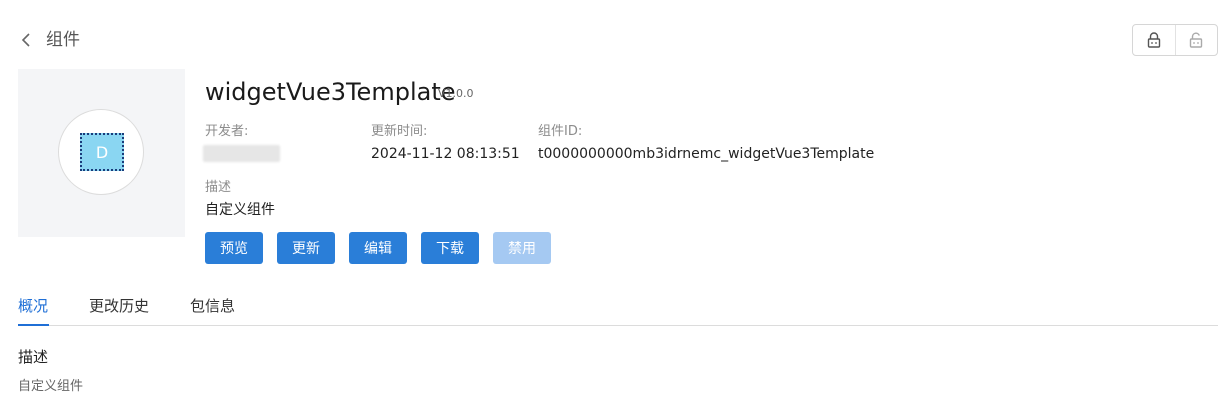 The width and height of the screenshot is (1228, 416). I want to click on update-button: 更新, so click(306, 248).